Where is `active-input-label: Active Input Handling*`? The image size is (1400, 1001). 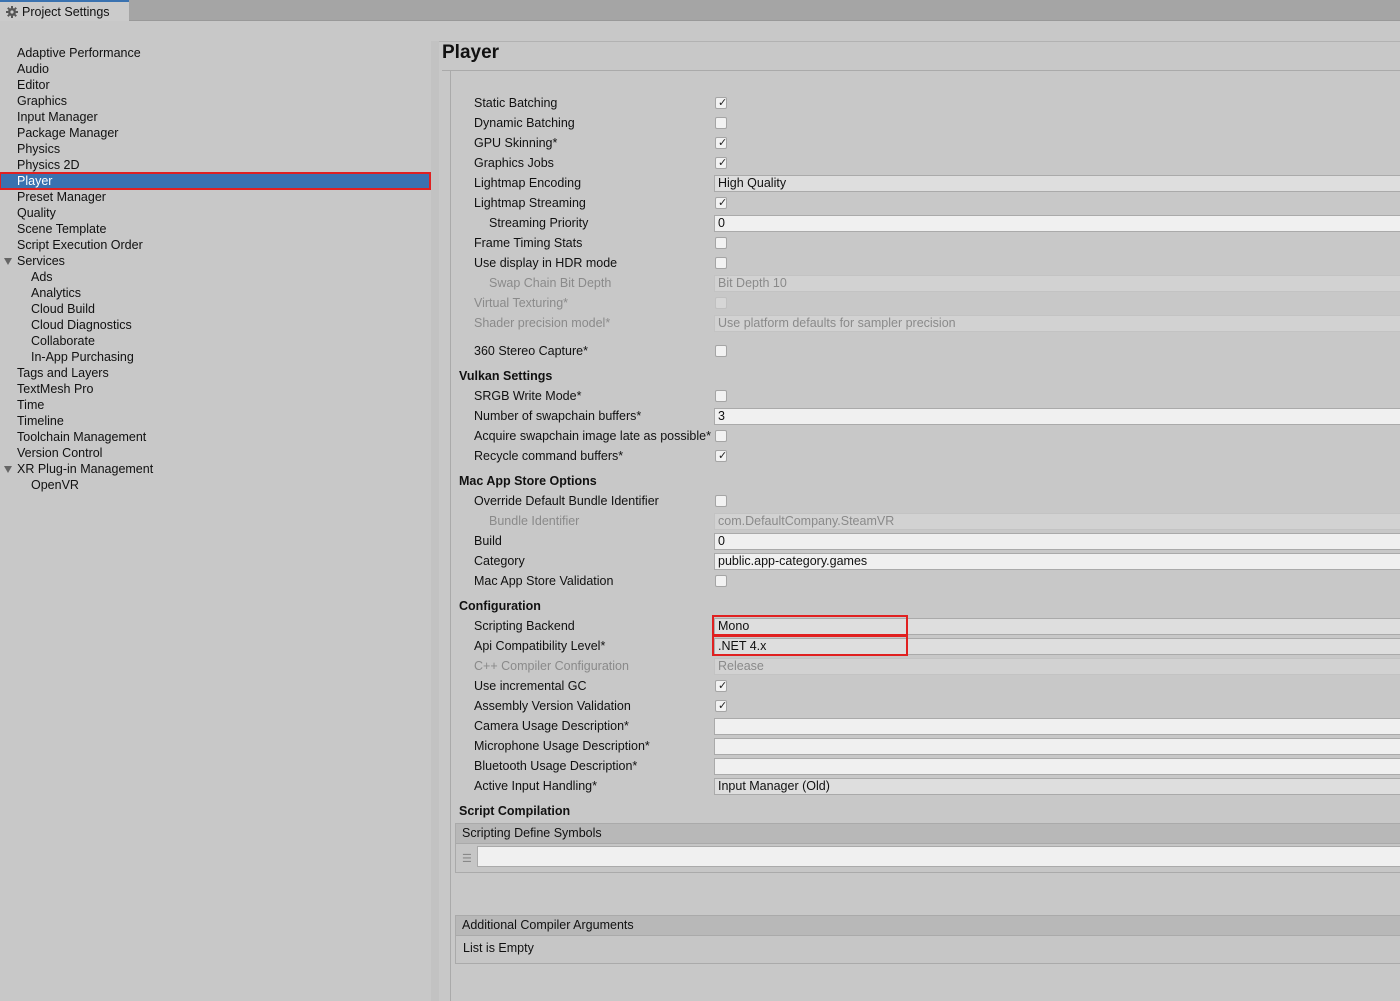
active-input-label: Active Input Handling* is located at coordinates (535, 786).